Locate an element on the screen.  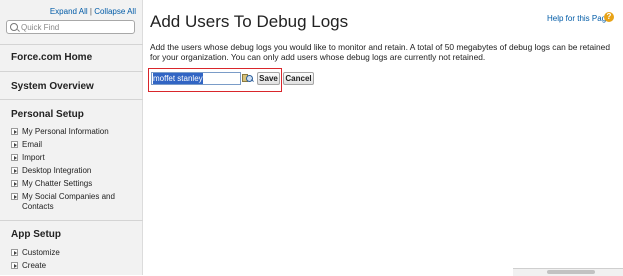
sidebar-item-label: Create is located at coordinates (34, 265).